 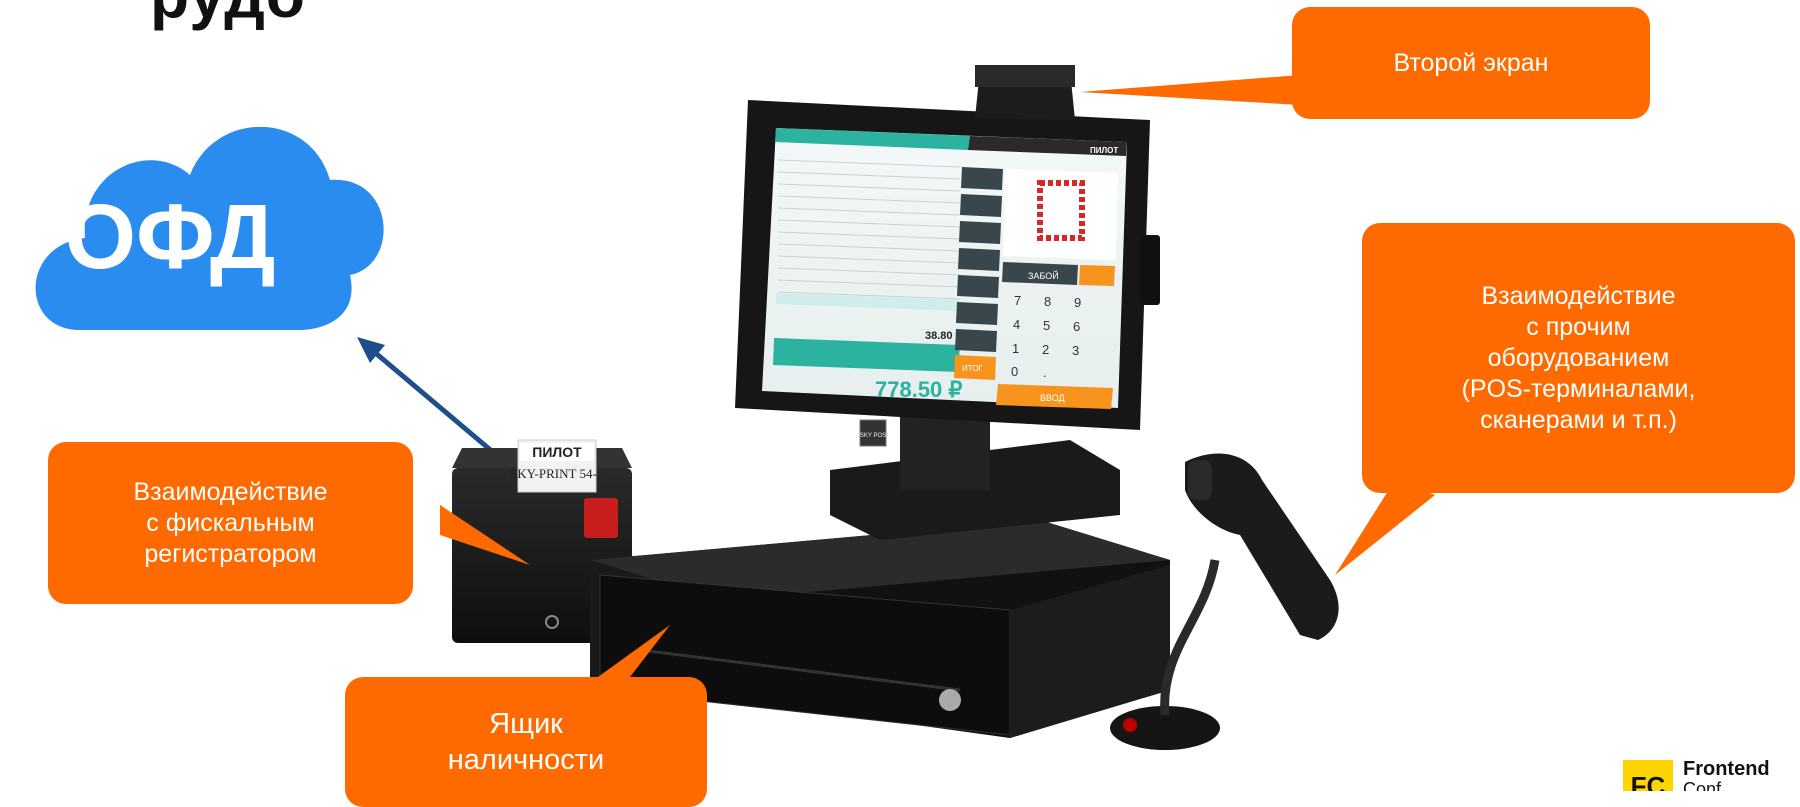 I want to click on pay-label: ИТОГ, so click(x=973, y=368).